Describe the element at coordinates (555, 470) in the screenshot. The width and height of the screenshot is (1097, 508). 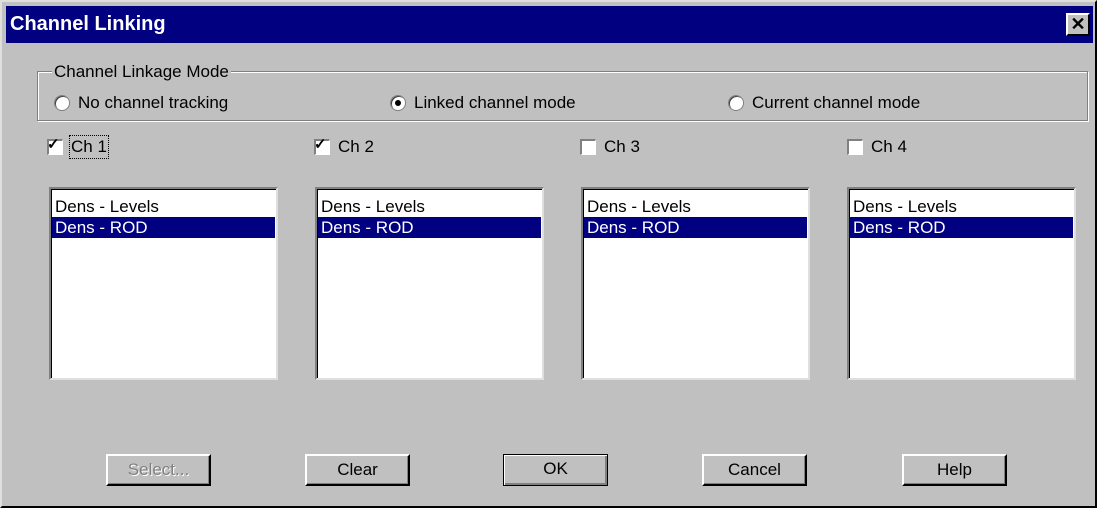
I see `ok-button: OK` at that location.